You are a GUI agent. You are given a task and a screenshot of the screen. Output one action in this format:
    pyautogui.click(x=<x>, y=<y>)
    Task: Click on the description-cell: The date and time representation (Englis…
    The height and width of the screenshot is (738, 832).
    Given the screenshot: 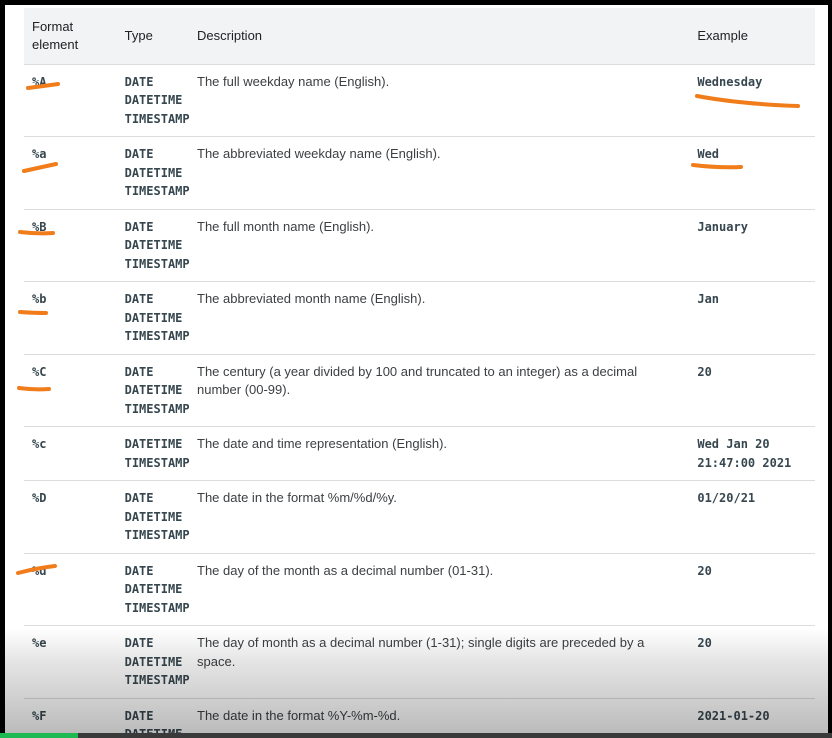 What is the action you would take?
    pyautogui.click(x=439, y=453)
    